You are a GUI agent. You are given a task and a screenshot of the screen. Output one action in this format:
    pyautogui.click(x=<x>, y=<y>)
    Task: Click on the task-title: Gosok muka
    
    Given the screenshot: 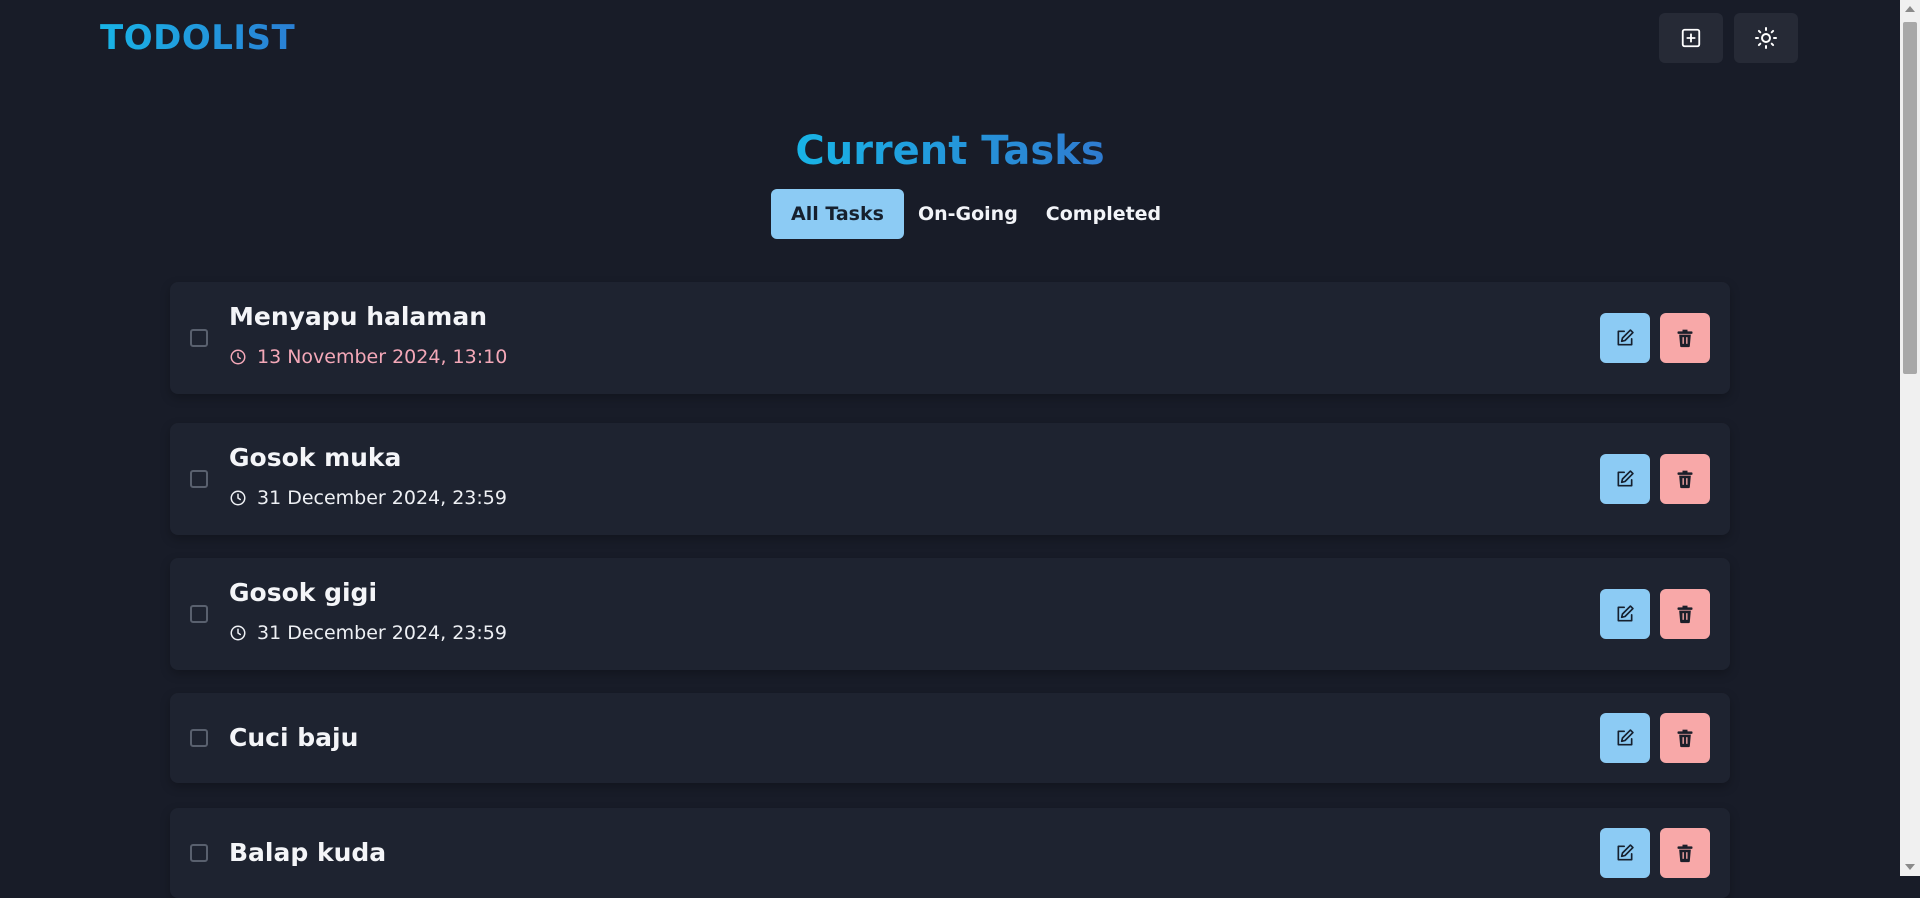 What is the action you would take?
    pyautogui.click(x=315, y=457)
    